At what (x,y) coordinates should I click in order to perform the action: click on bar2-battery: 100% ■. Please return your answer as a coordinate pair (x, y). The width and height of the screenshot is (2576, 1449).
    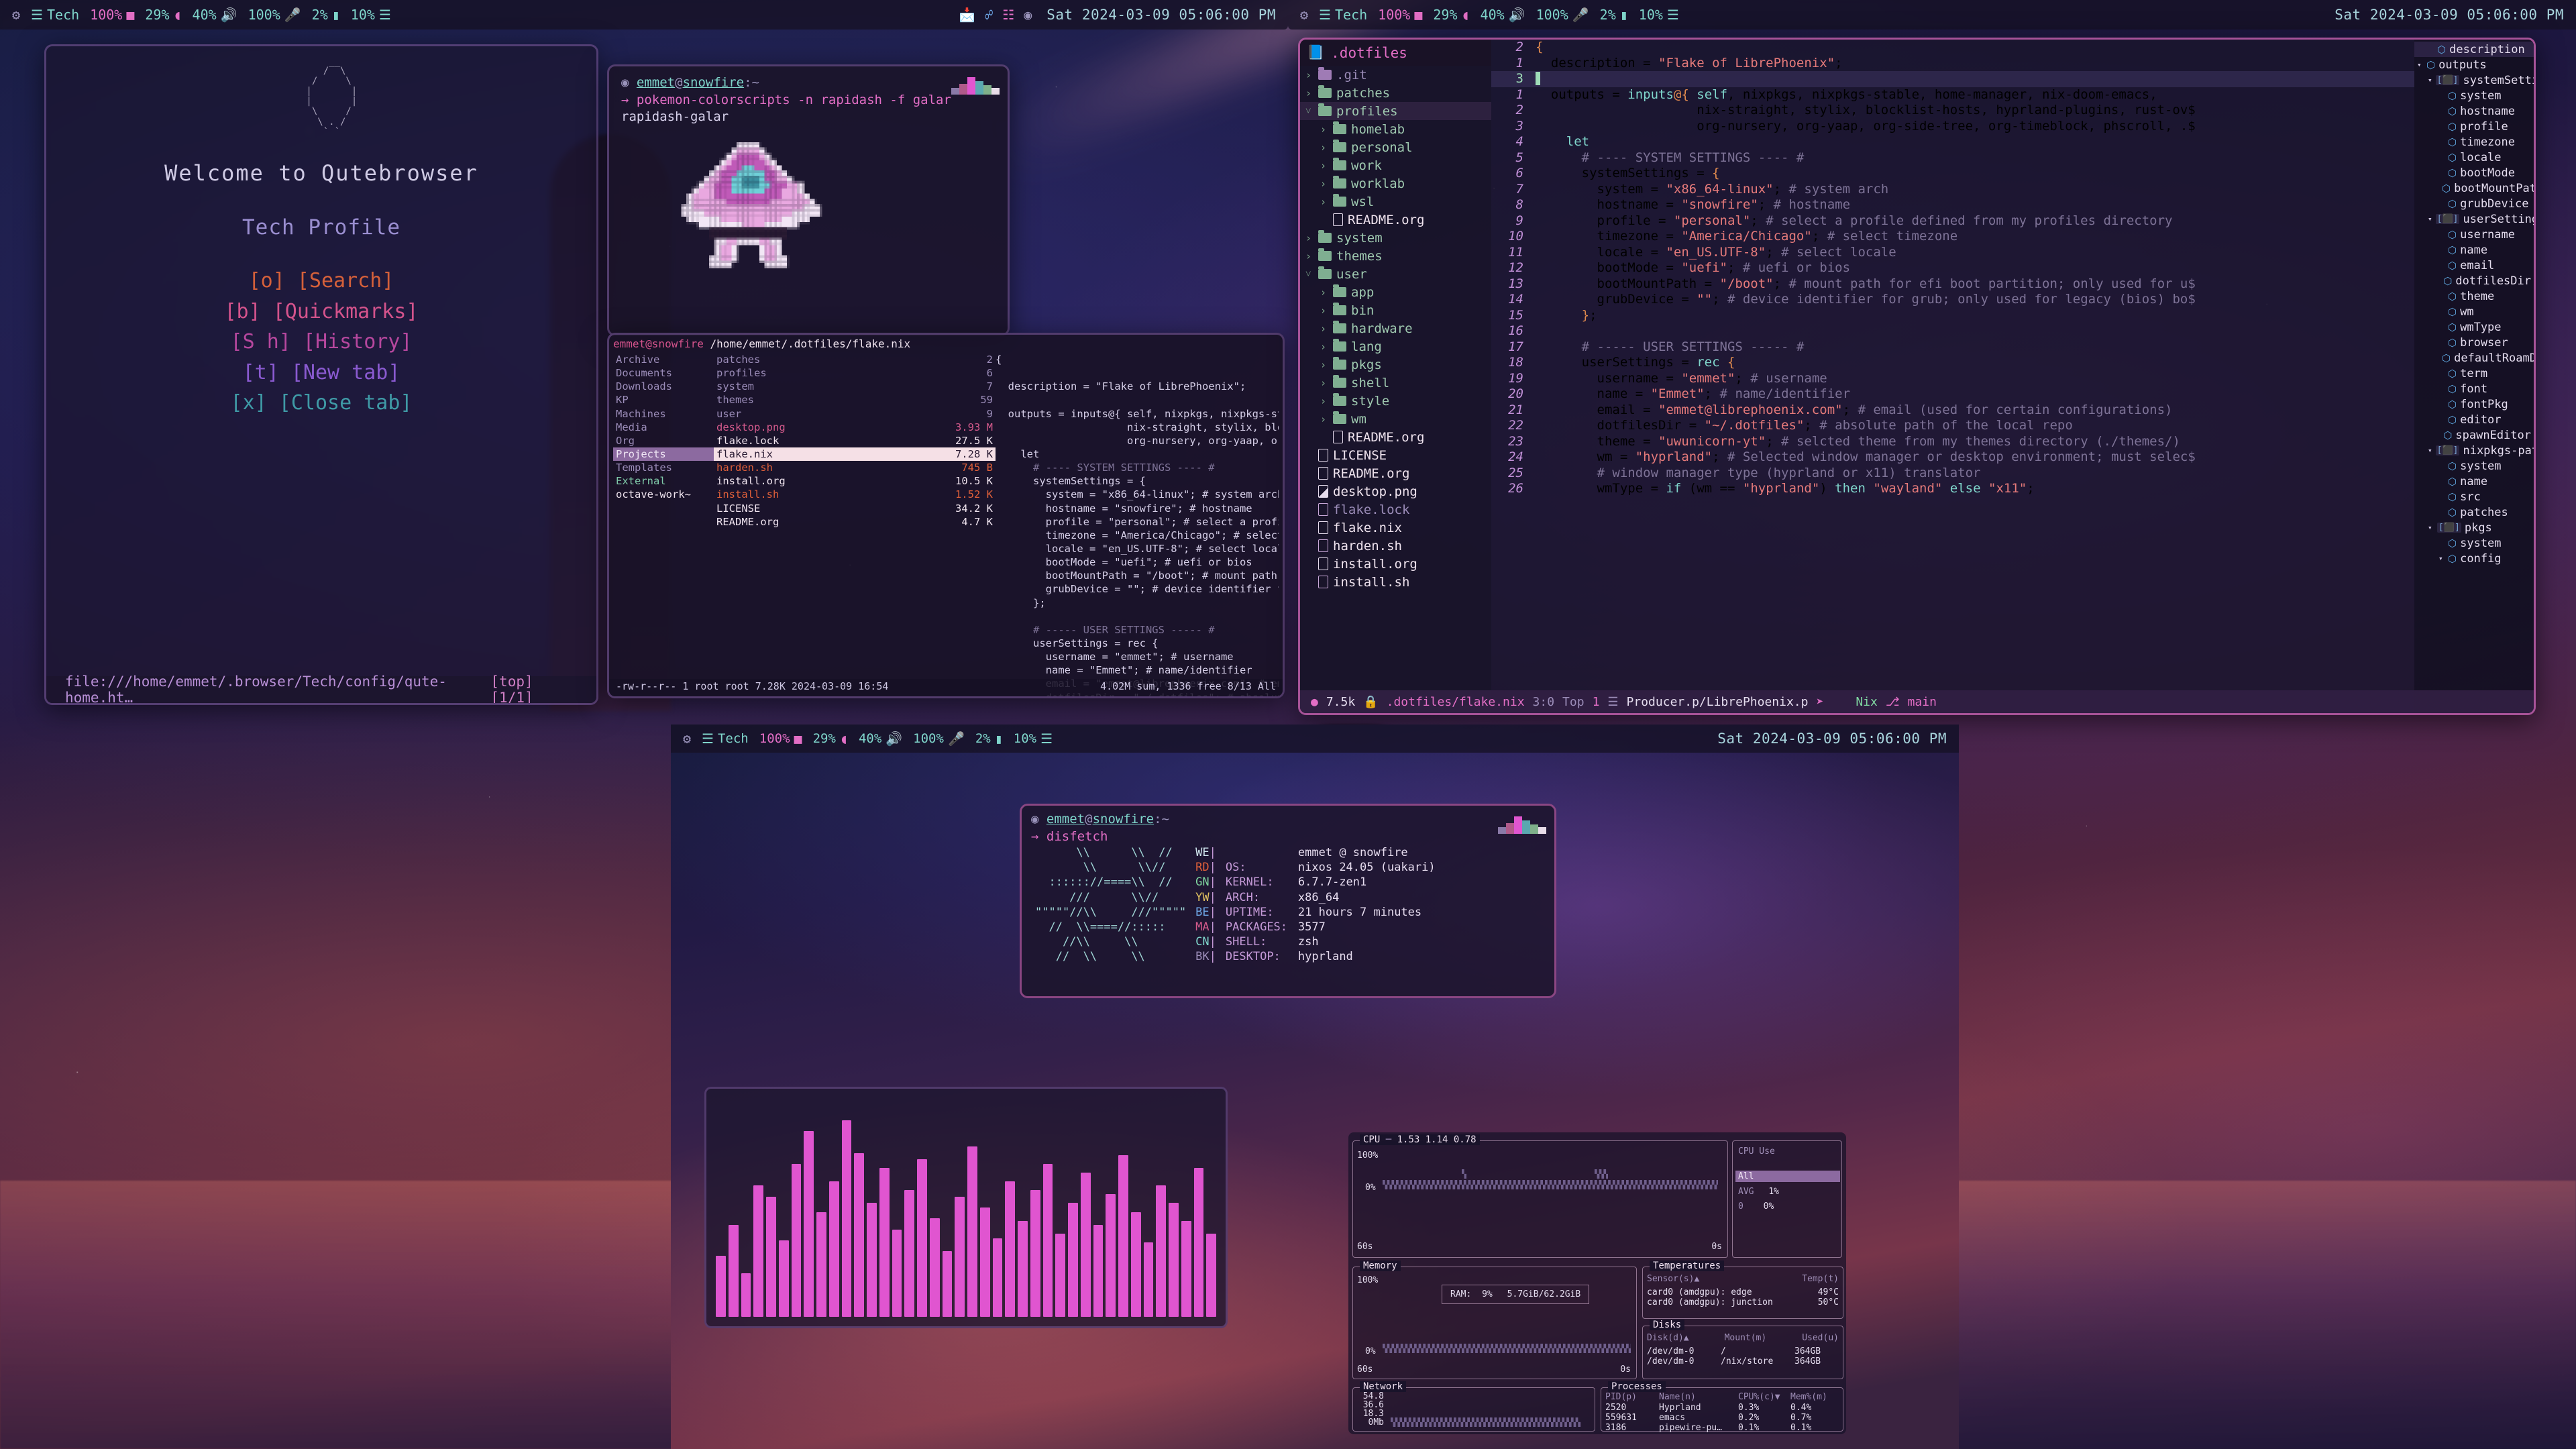
    Looking at the image, I should click on (1400, 15).